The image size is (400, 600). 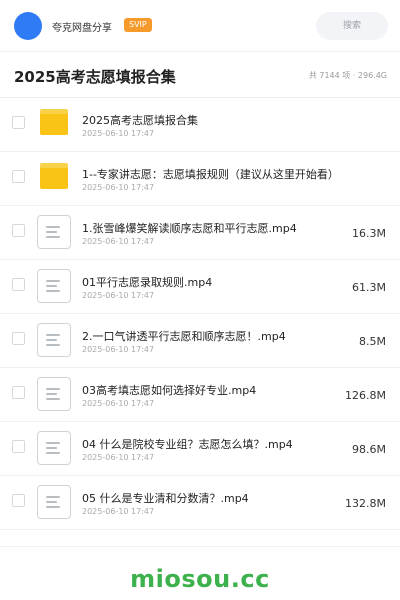 What do you see at coordinates (165, 498) in the screenshot?
I see `item-name: 05 什么是专业清和分数清？.mp4` at bounding box center [165, 498].